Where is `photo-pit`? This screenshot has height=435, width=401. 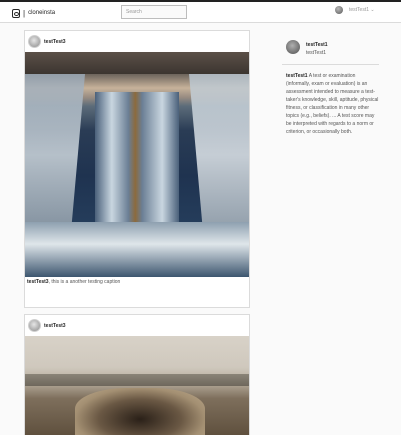
photo-pit is located at coordinates (140, 411).